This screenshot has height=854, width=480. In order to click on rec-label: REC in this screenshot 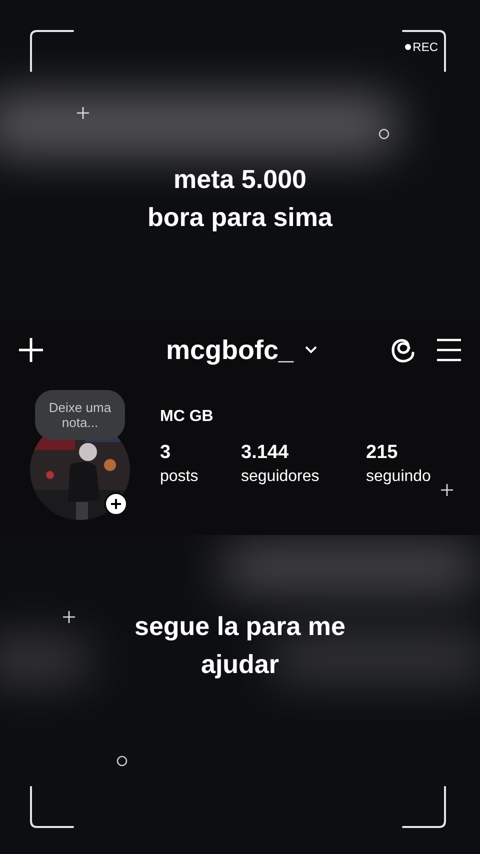, I will do `click(425, 47)`.